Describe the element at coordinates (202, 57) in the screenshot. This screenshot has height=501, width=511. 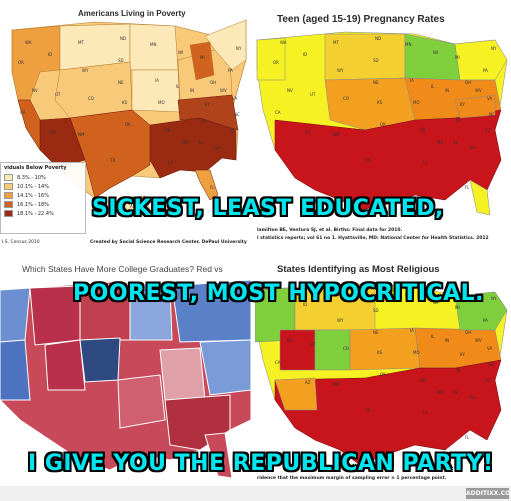
I see `state-label: MI` at that location.